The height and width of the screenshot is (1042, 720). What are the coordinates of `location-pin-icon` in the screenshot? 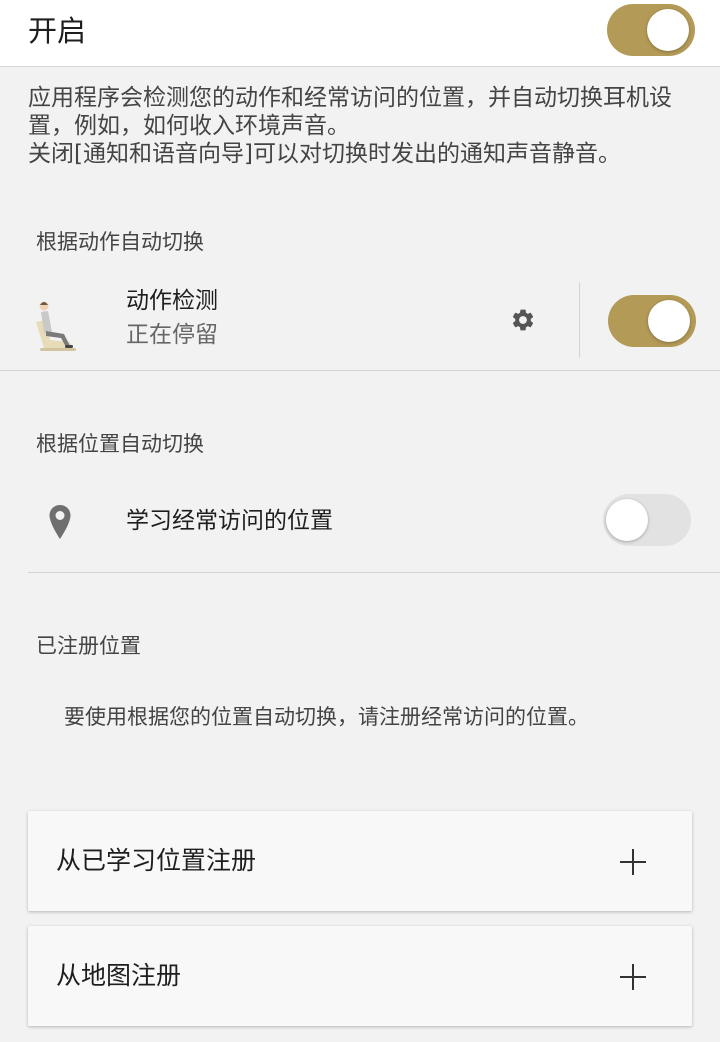 It's located at (60, 522).